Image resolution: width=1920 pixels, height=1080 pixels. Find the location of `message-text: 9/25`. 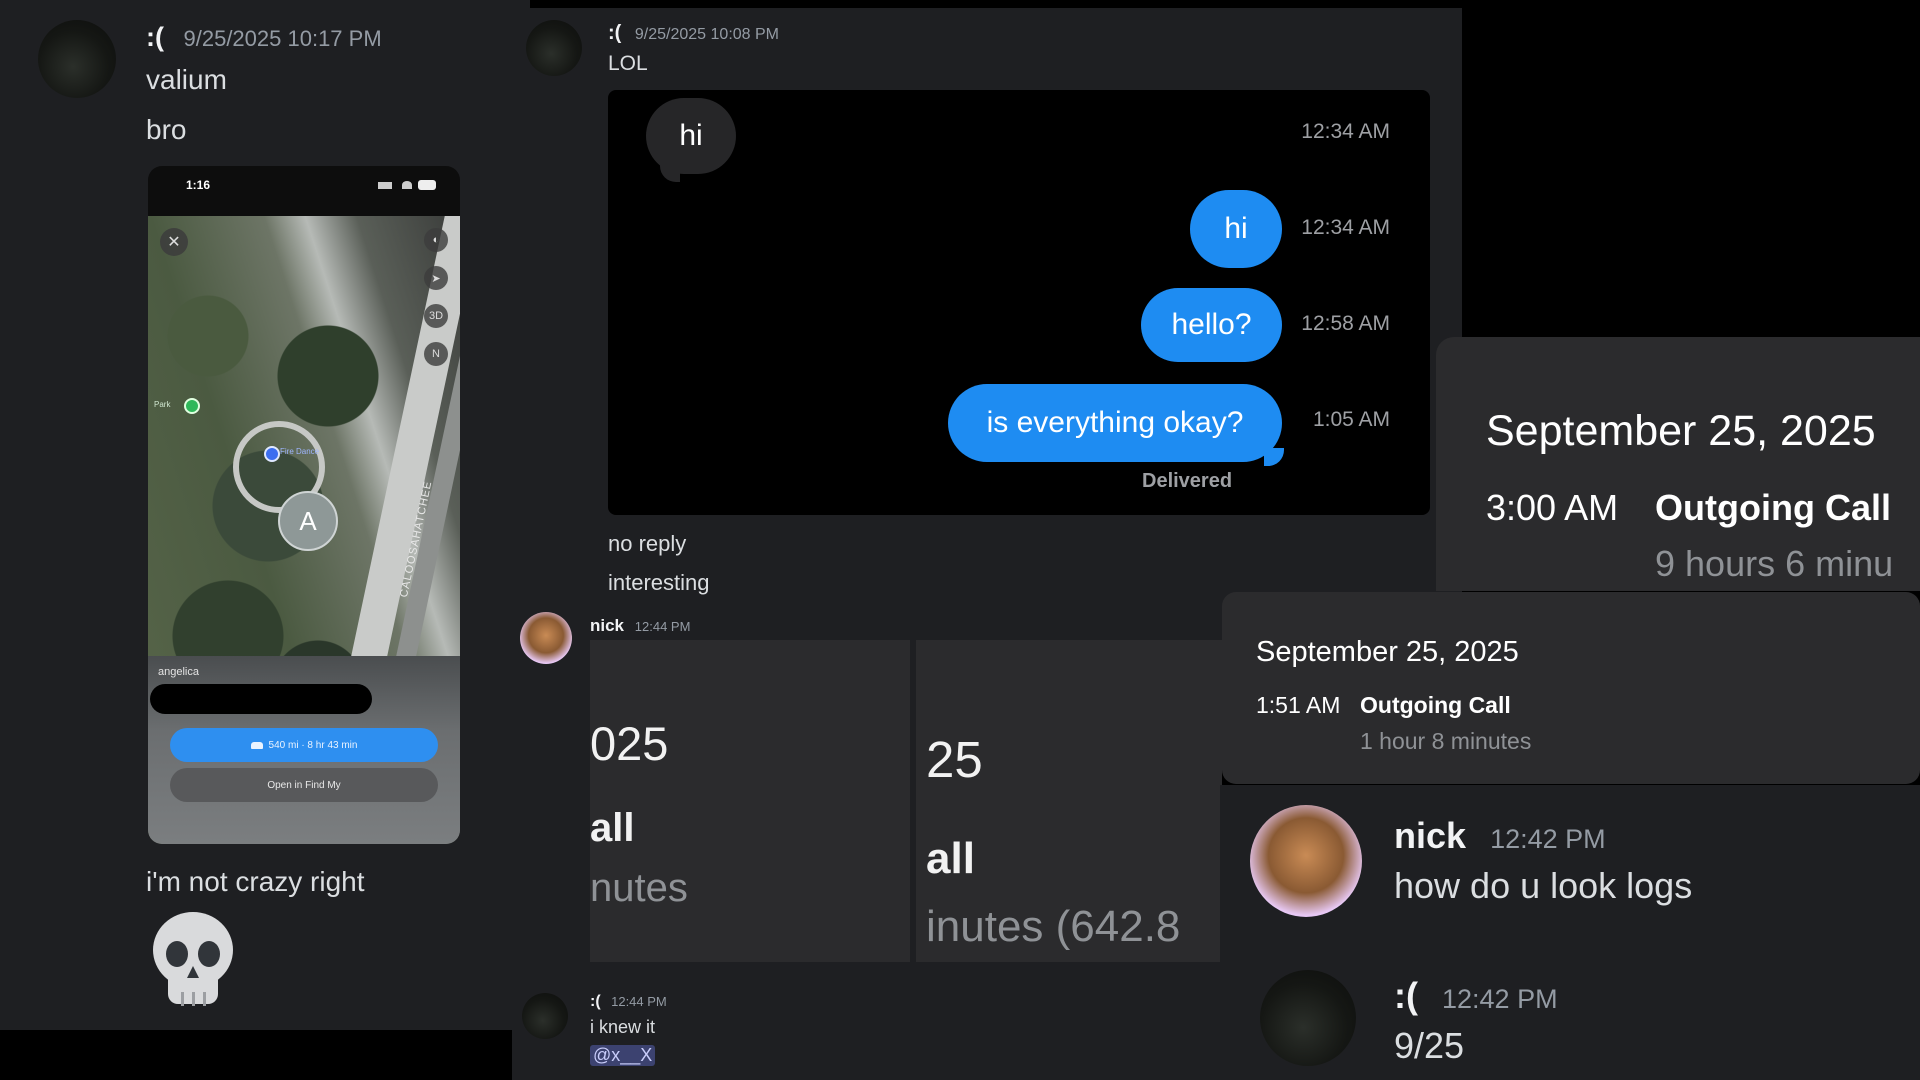

message-text: 9/25 is located at coordinates (1429, 1045).